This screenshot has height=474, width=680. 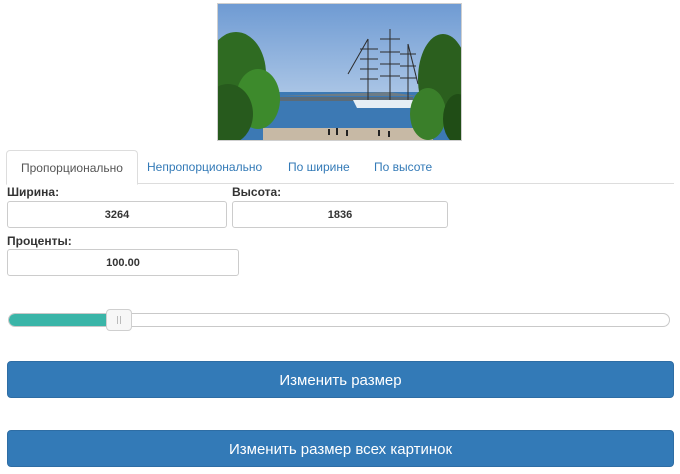 What do you see at coordinates (33, 192) in the screenshot?
I see `width-label: Ширина:` at bounding box center [33, 192].